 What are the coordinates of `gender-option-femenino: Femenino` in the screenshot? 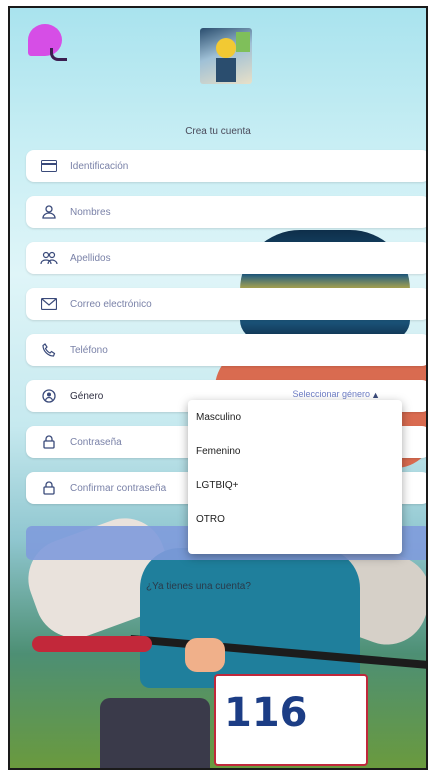 It's located at (295, 451).